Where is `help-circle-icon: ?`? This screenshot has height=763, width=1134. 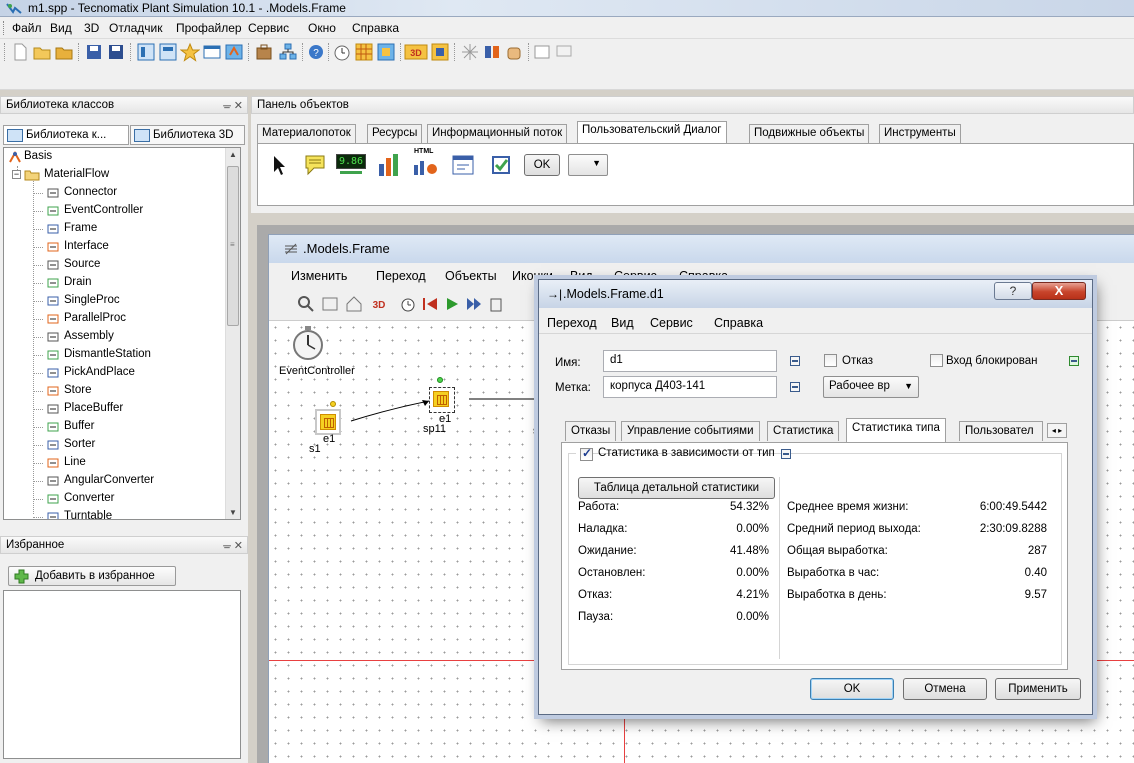
help-circle-icon: ? is located at coordinates (316, 52).